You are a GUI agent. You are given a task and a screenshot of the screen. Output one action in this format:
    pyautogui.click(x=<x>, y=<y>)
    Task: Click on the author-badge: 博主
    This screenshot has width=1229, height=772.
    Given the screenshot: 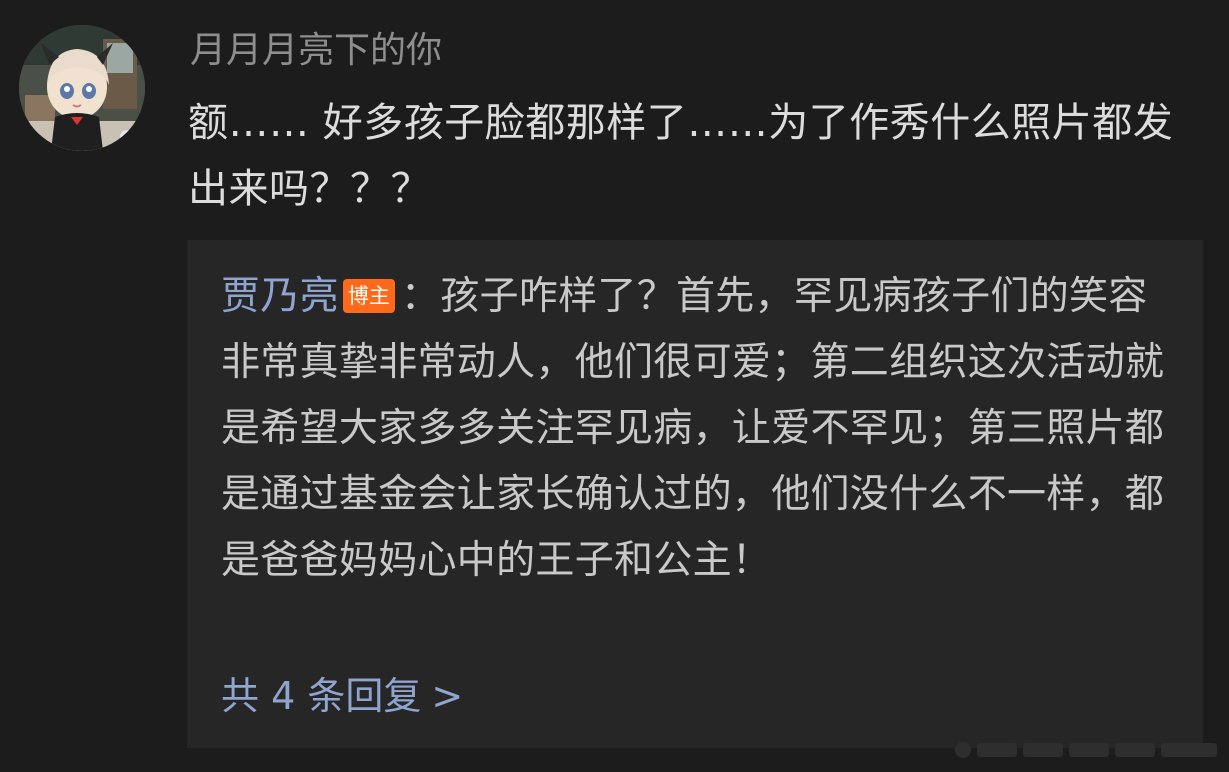 What is the action you would take?
    pyautogui.click(x=368, y=296)
    